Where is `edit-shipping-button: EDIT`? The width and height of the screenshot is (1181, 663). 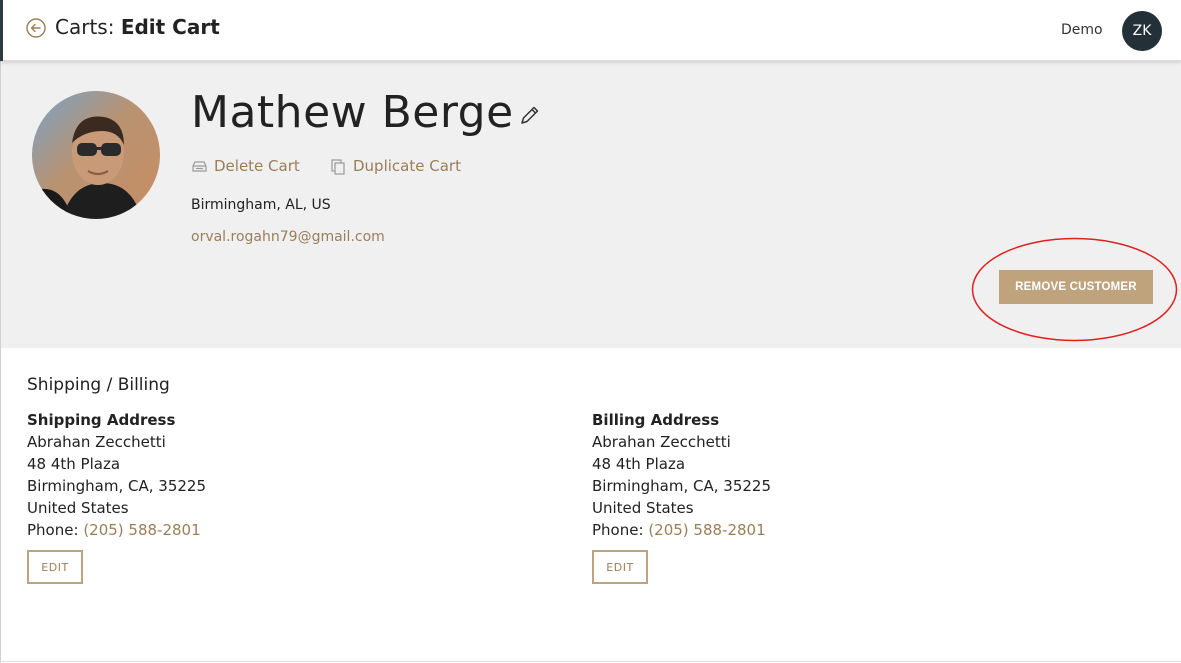
edit-shipping-button: EDIT is located at coordinates (55, 567).